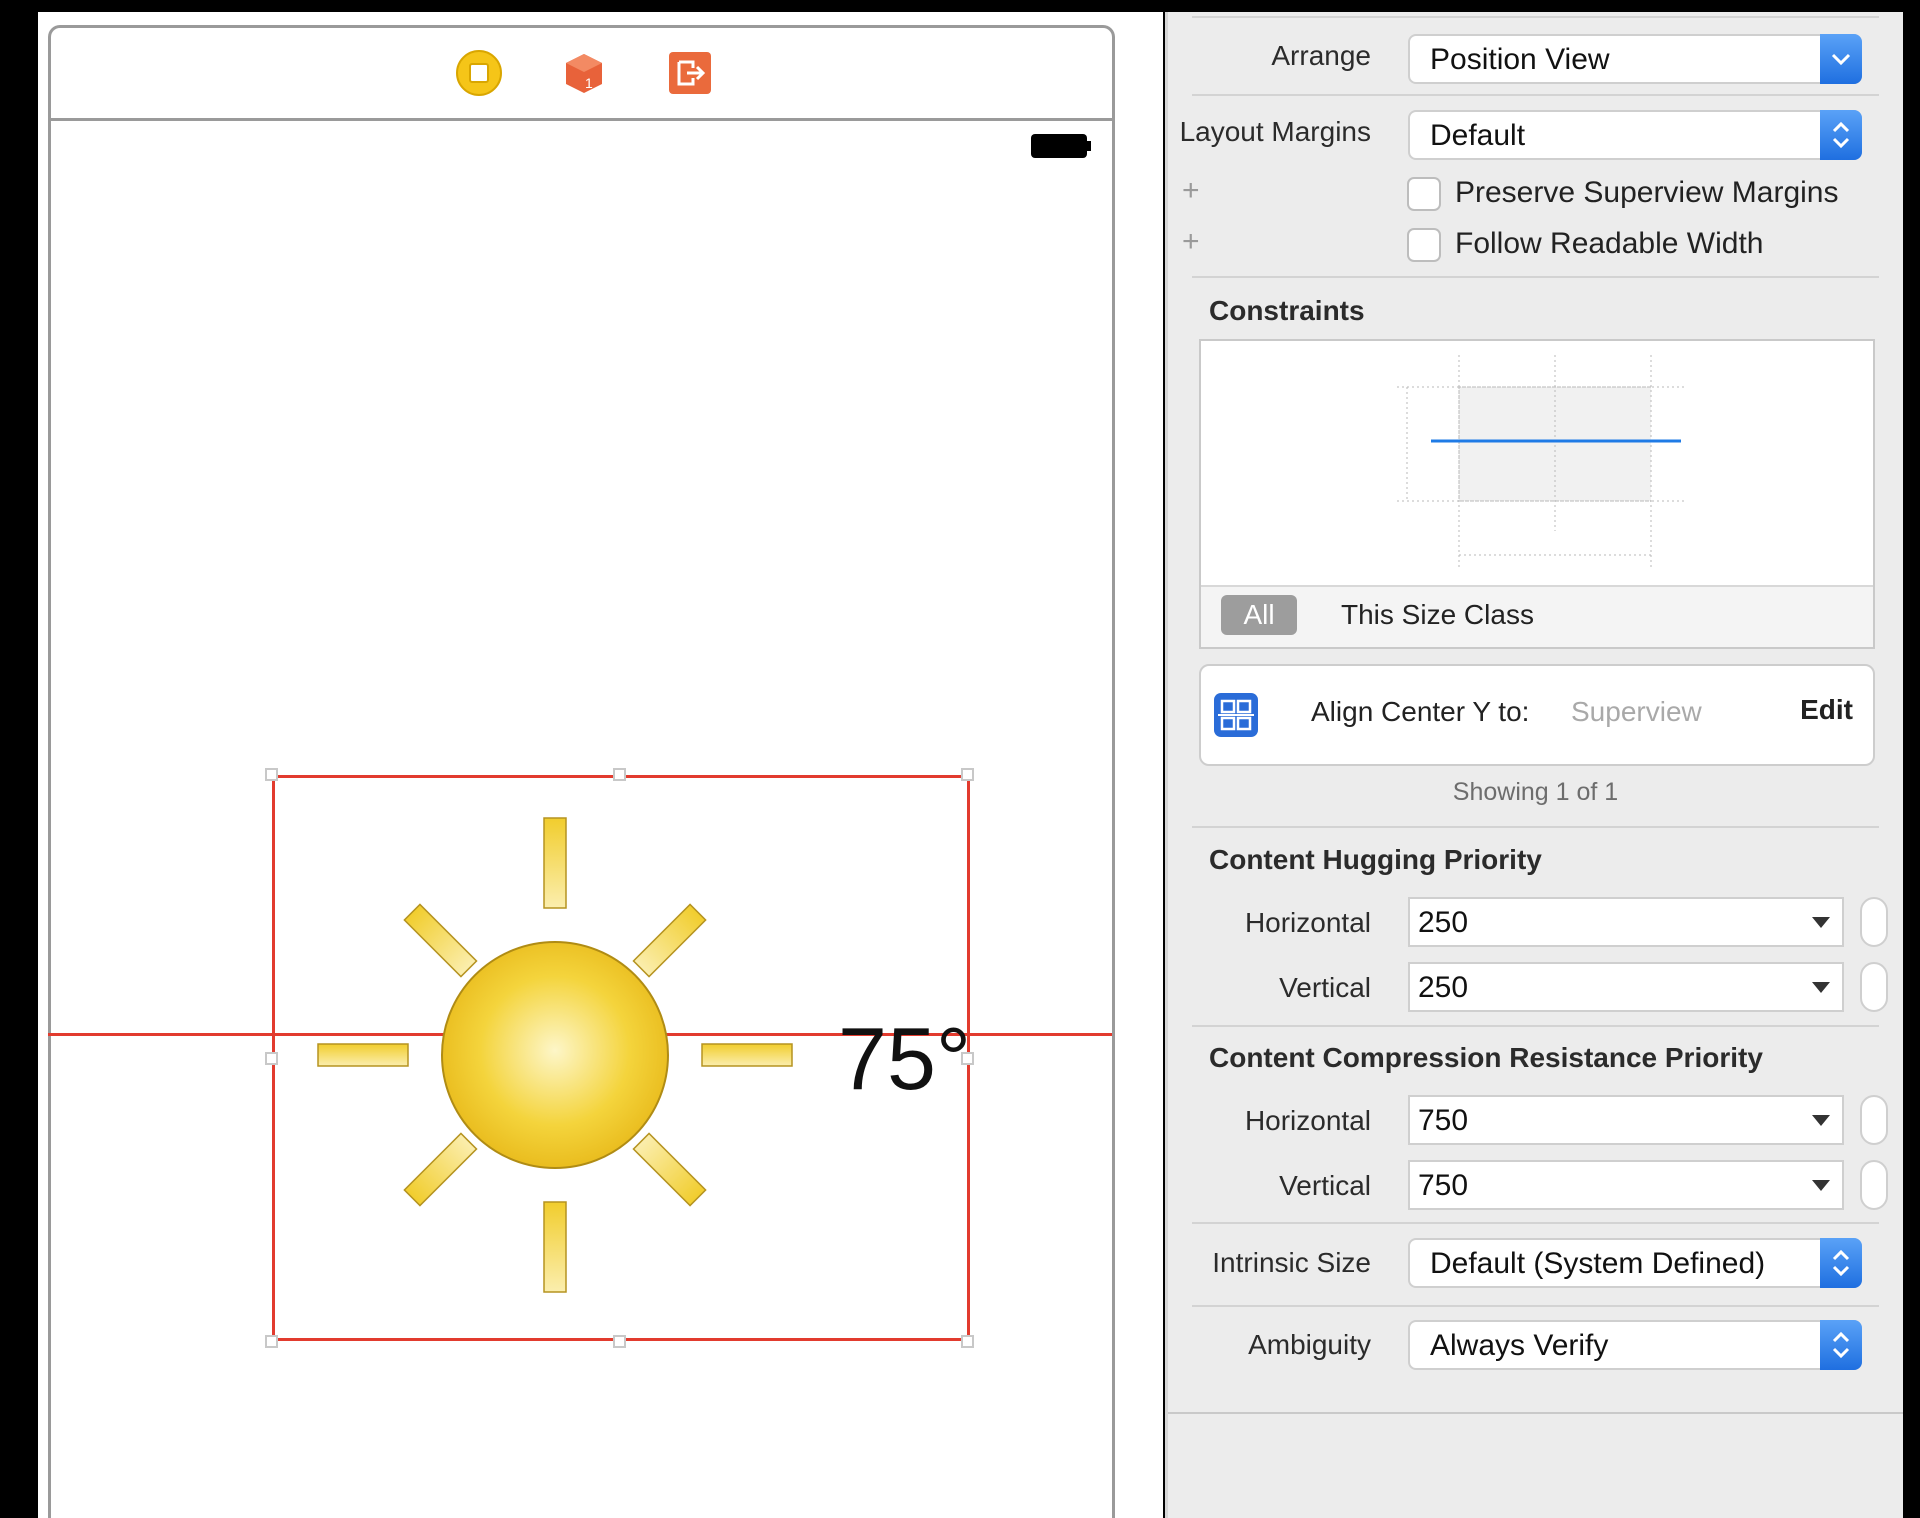  I want to click on constraint-diagram-graphic, so click(1542, 461).